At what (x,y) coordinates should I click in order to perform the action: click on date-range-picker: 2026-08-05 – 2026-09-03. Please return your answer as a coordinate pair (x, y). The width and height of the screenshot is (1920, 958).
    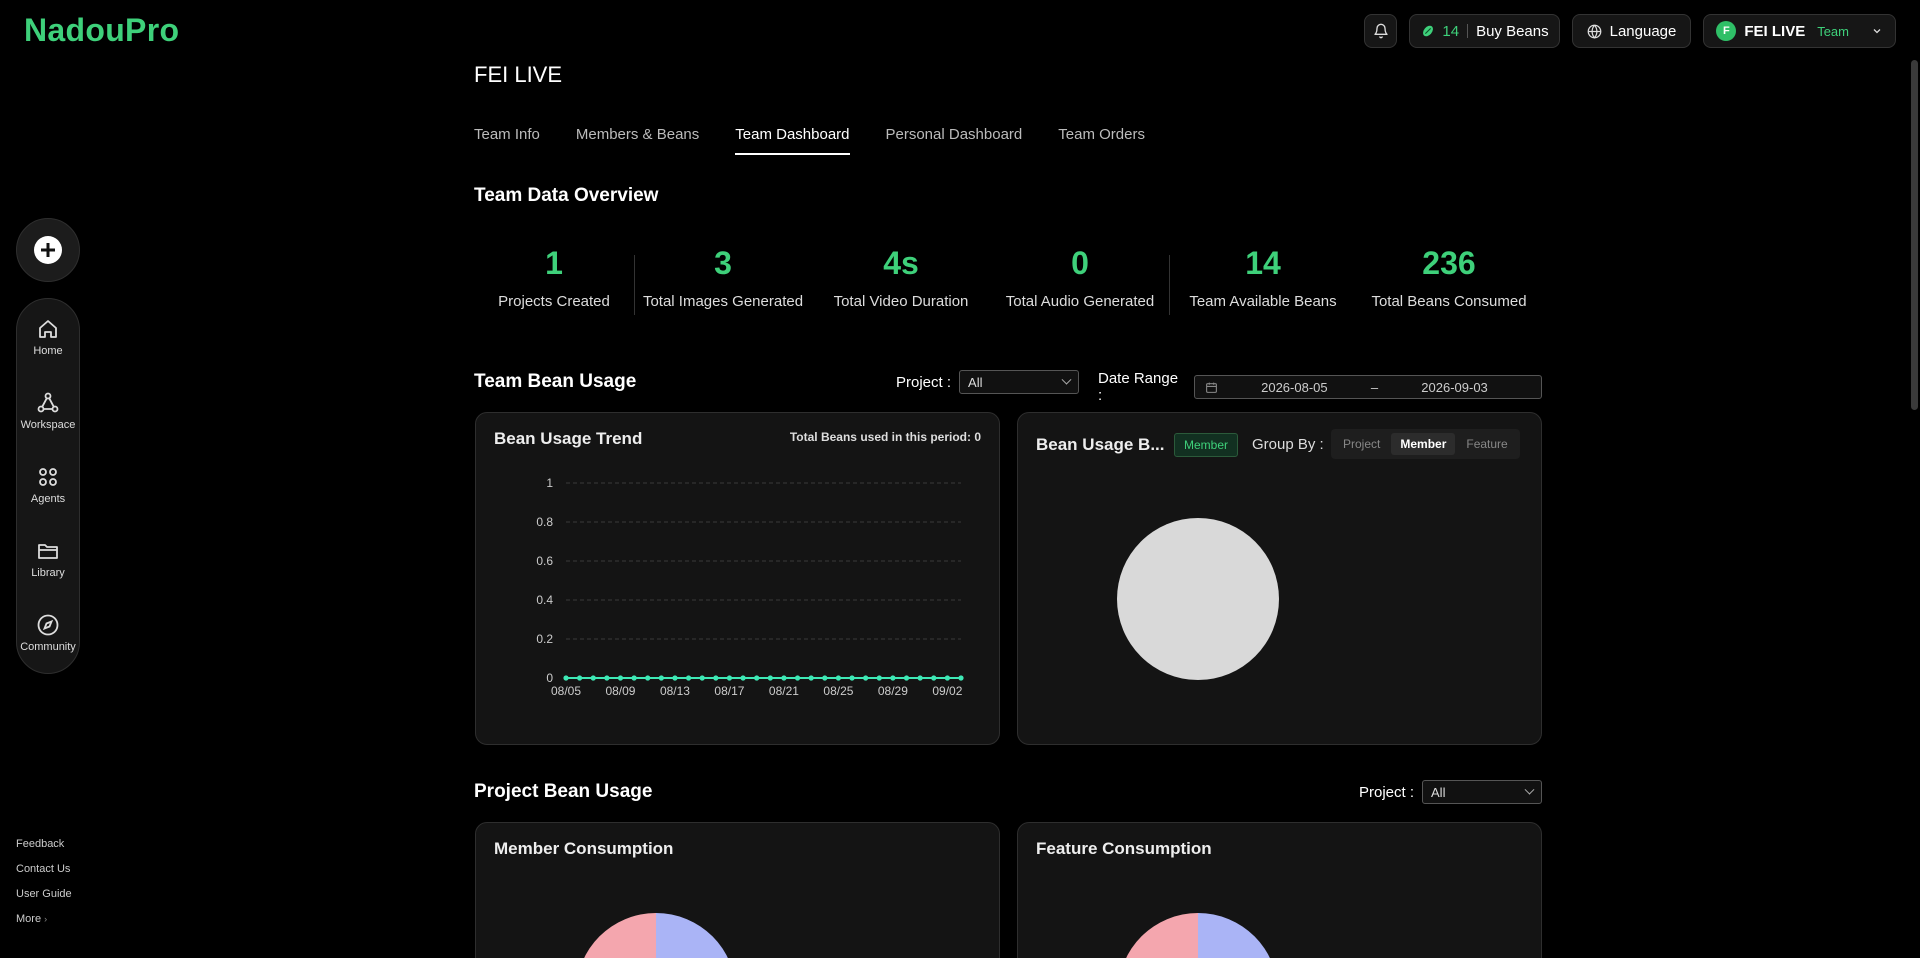
    Looking at the image, I should click on (1367, 387).